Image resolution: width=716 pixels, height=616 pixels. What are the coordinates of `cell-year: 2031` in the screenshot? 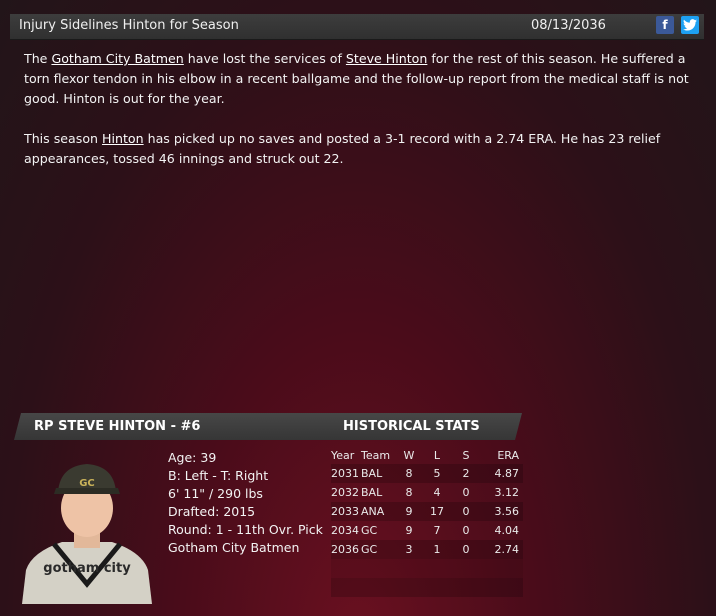 It's located at (345, 473).